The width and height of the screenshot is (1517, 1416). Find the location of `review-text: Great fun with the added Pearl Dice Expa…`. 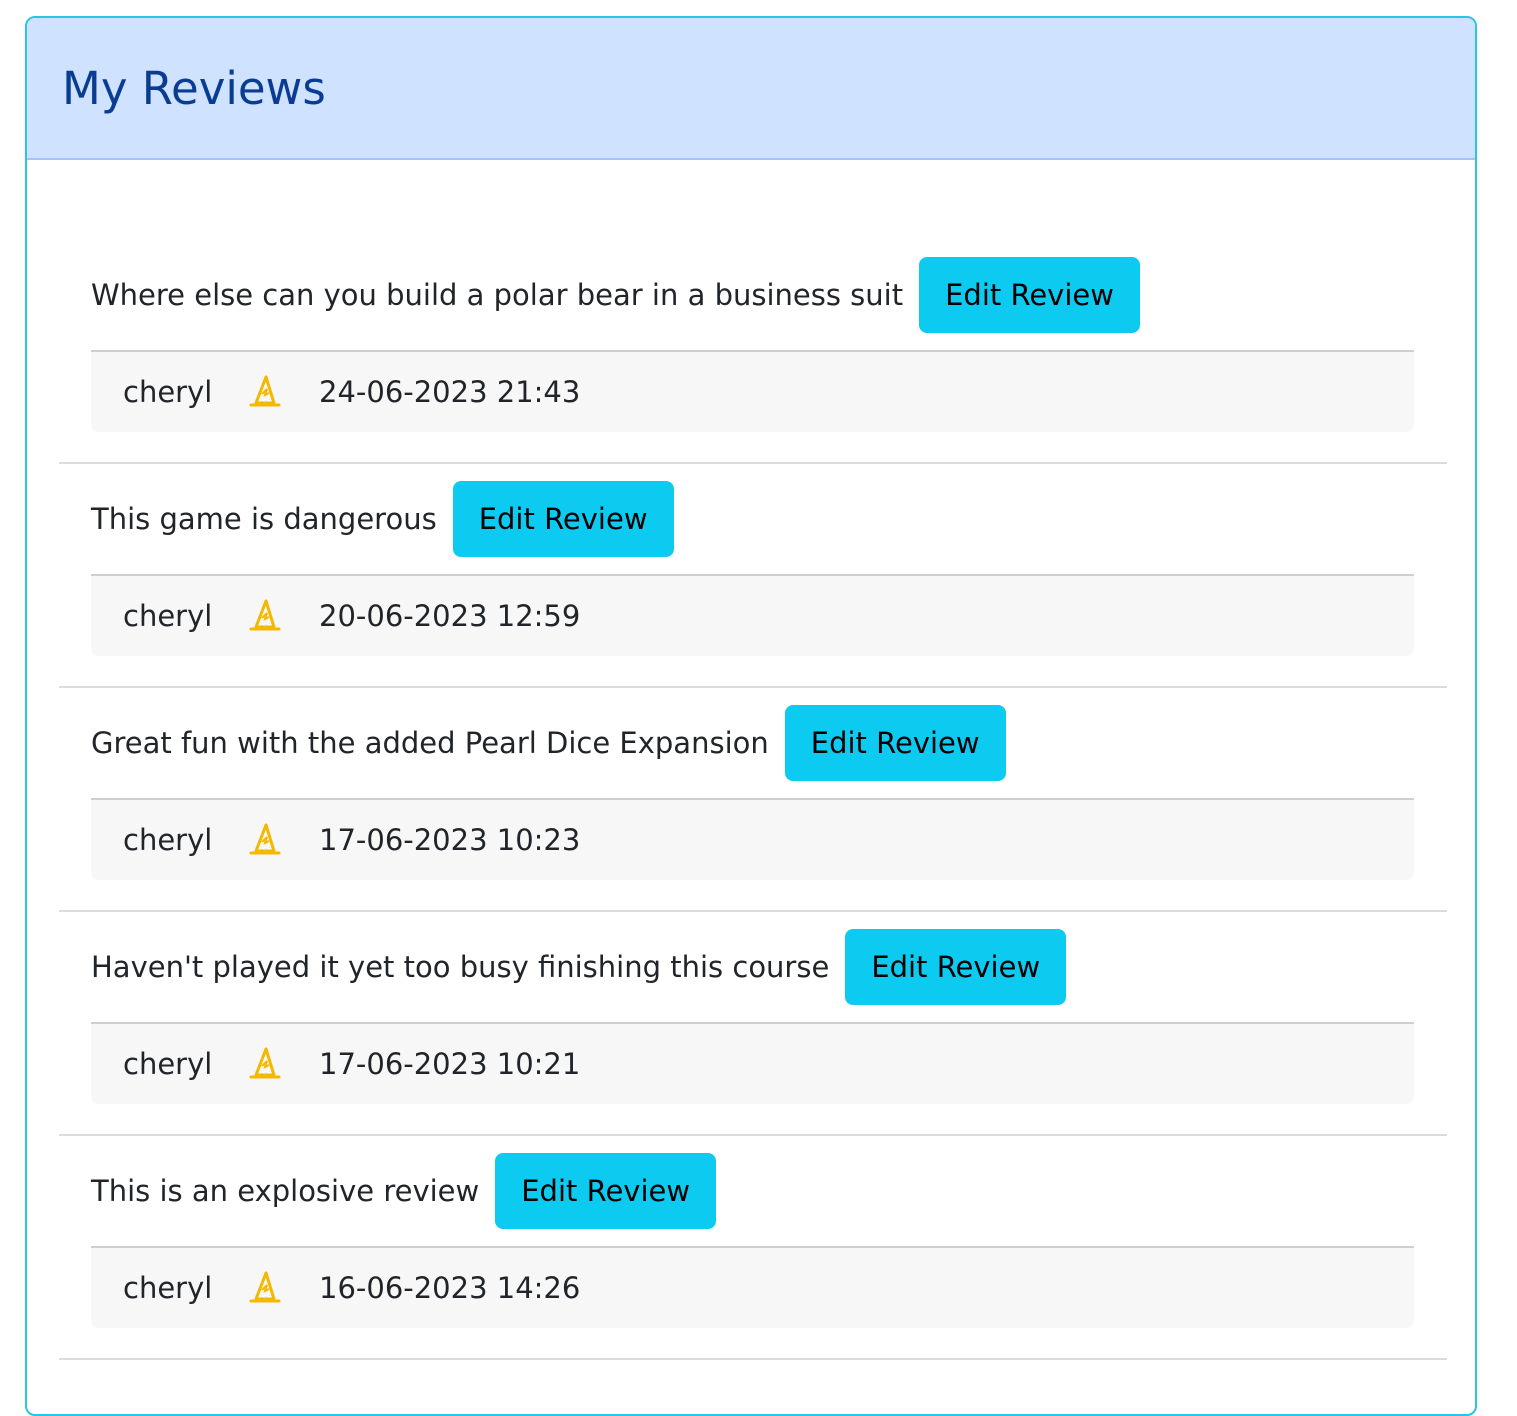

review-text: Great fun with the added Pearl Dice Expa… is located at coordinates (430, 743).